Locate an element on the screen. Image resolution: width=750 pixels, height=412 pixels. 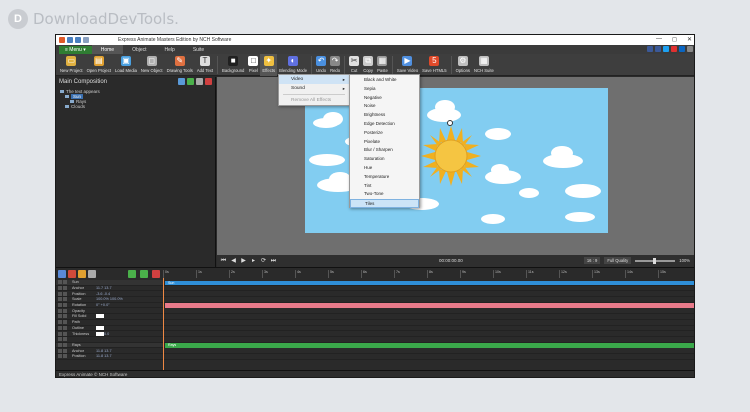
submenu-item-brightness: Brightness is located at coordinates (384, 115).